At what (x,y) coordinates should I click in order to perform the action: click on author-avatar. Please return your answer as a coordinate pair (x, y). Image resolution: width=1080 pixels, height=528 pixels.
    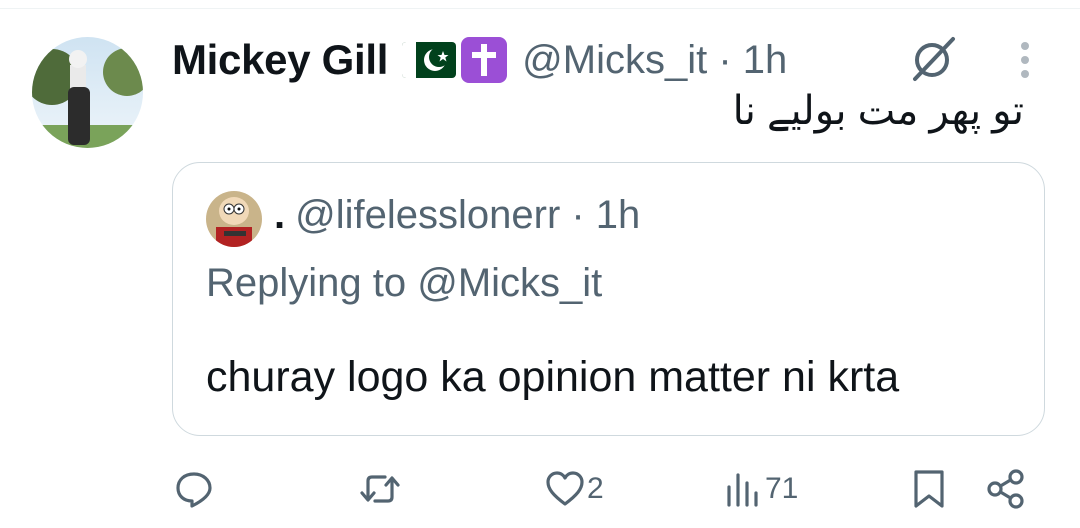
    Looking at the image, I should click on (87, 92).